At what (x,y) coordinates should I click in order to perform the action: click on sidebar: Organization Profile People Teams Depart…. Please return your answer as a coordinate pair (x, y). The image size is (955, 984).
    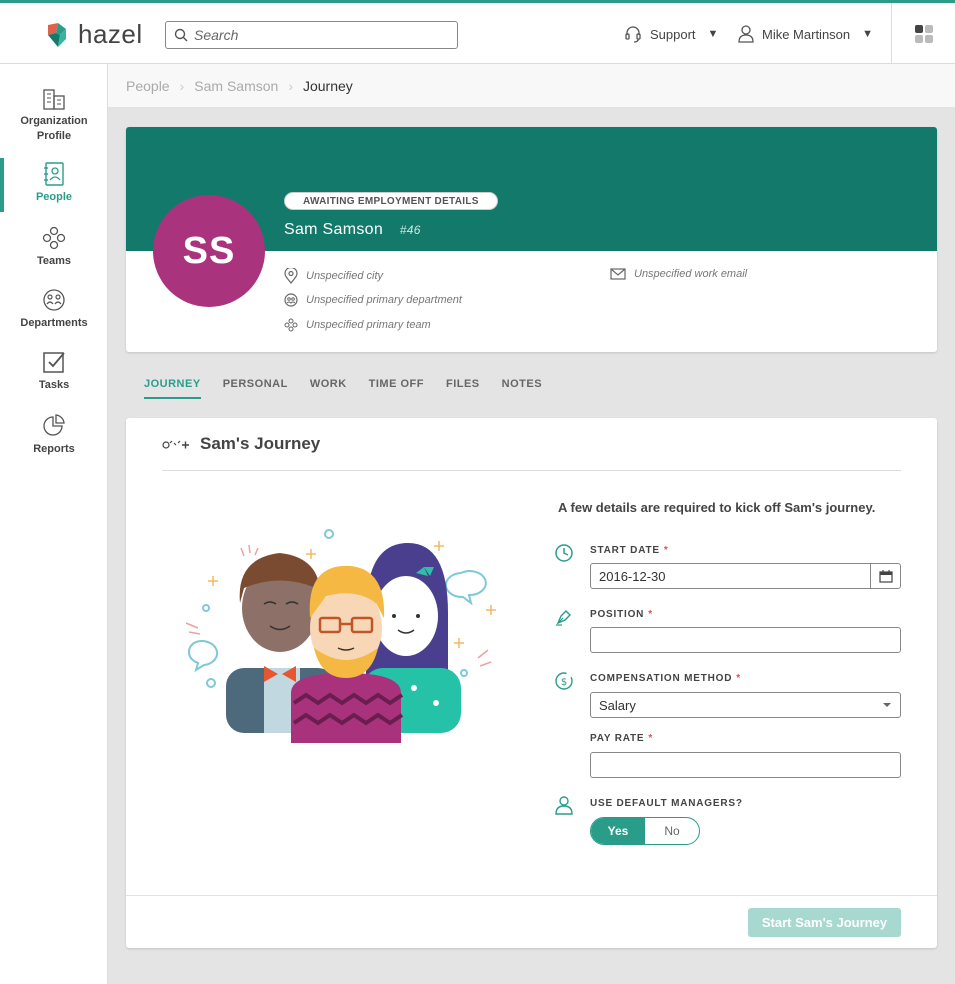
    Looking at the image, I should click on (54, 524).